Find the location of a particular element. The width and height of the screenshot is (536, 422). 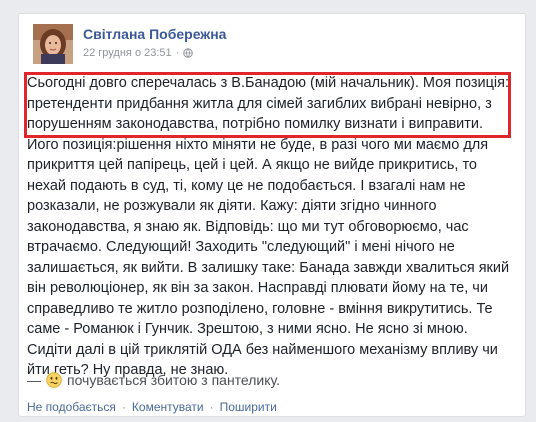

unlike-button: Не подобається is located at coordinates (71, 407).